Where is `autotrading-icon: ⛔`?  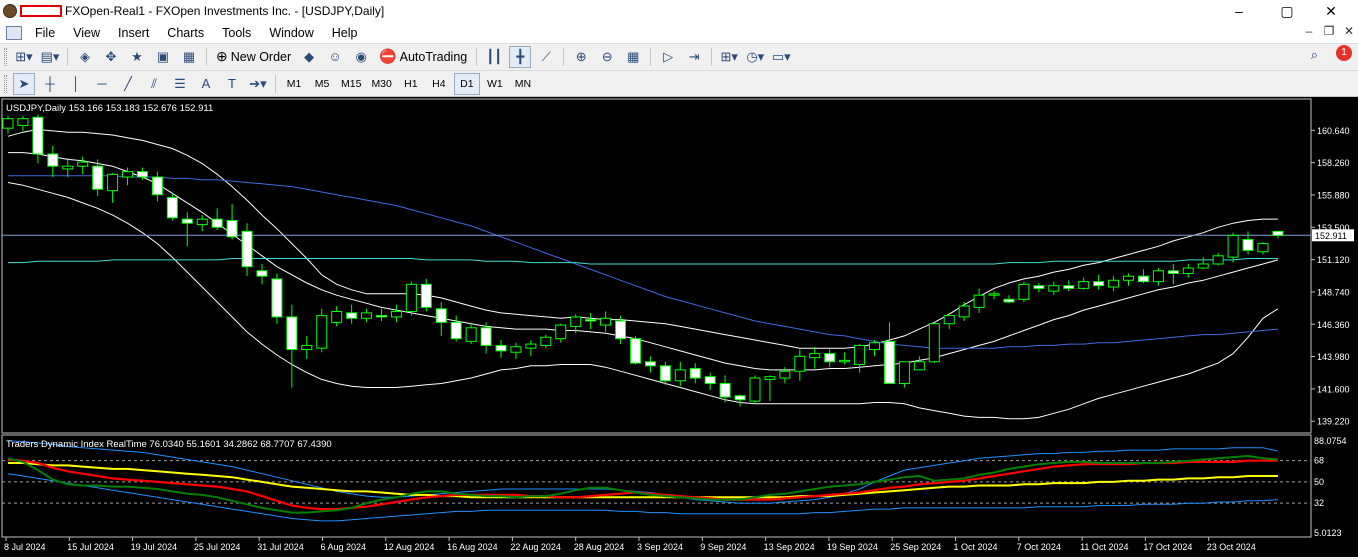 autotrading-icon: ⛔ is located at coordinates (388, 56).